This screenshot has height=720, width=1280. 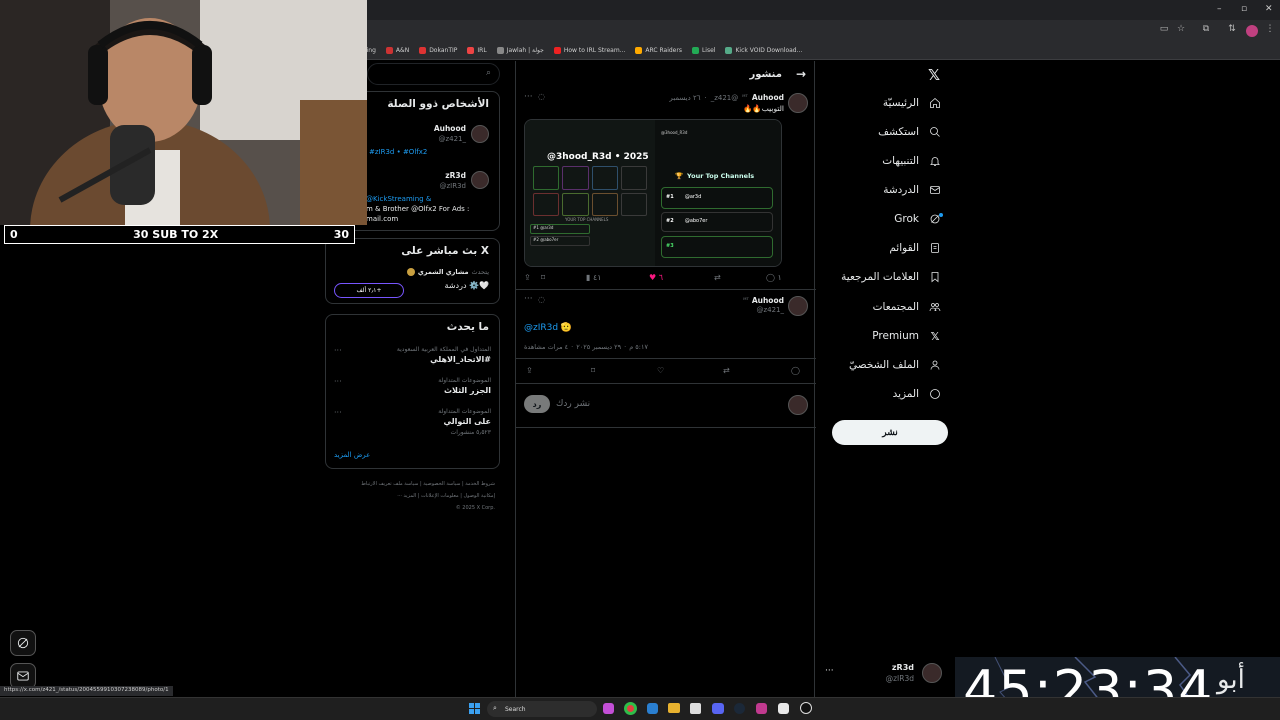 What do you see at coordinates (594, 277) in the screenshot?
I see `views-icon: ▮ ٤١` at bounding box center [594, 277].